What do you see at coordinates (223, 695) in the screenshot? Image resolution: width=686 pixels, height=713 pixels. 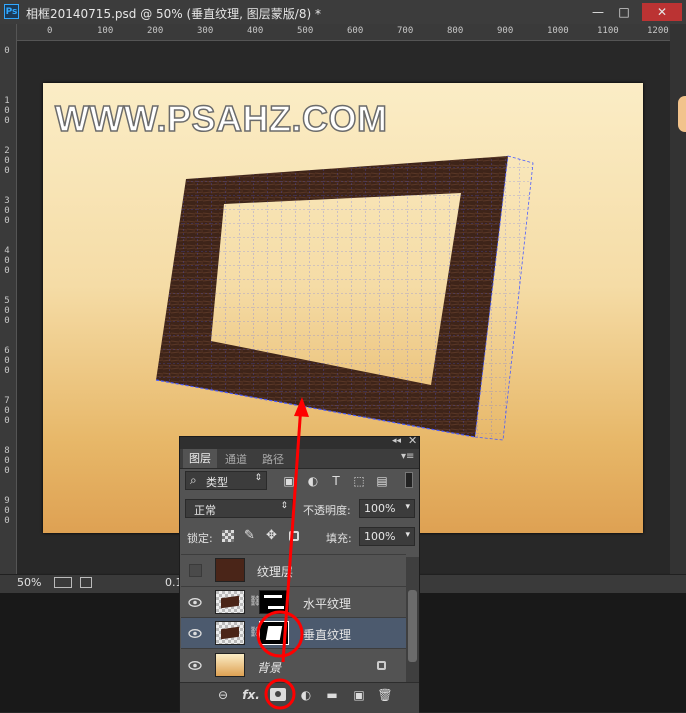 I see `link-icon: ⊖` at bounding box center [223, 695].